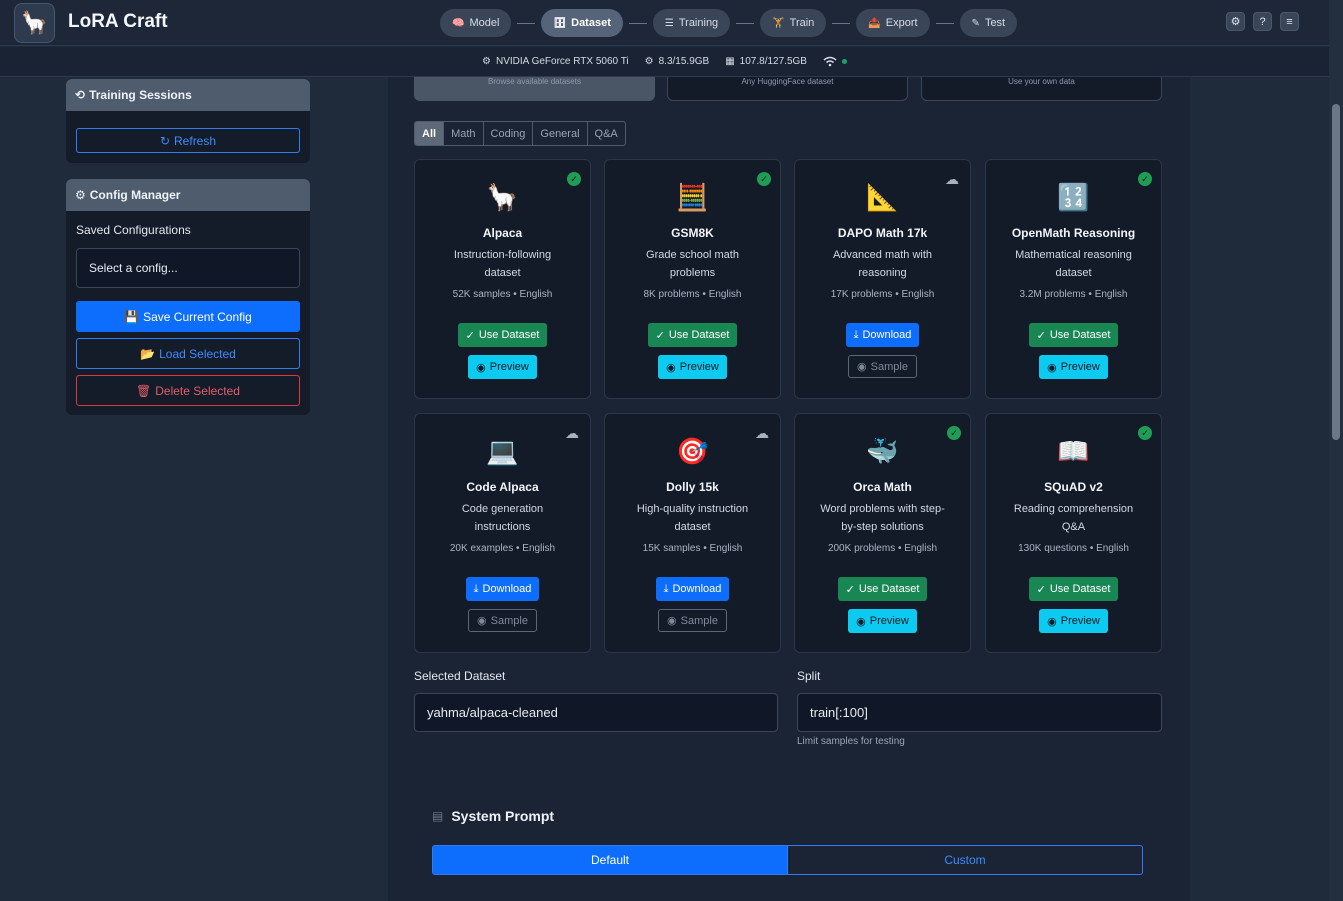 Image resolution: width=1343 pixels, height=901 pixels. Describe the element at coordinates (555, 61) in the screenshot. I see `gpu-status: ⚙ NVIDIA GeForce RTX 5060 Ti` at that location.